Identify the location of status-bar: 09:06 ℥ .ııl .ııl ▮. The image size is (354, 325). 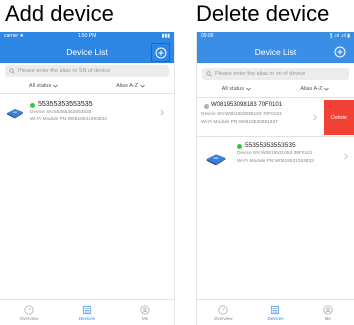
(275, 36).